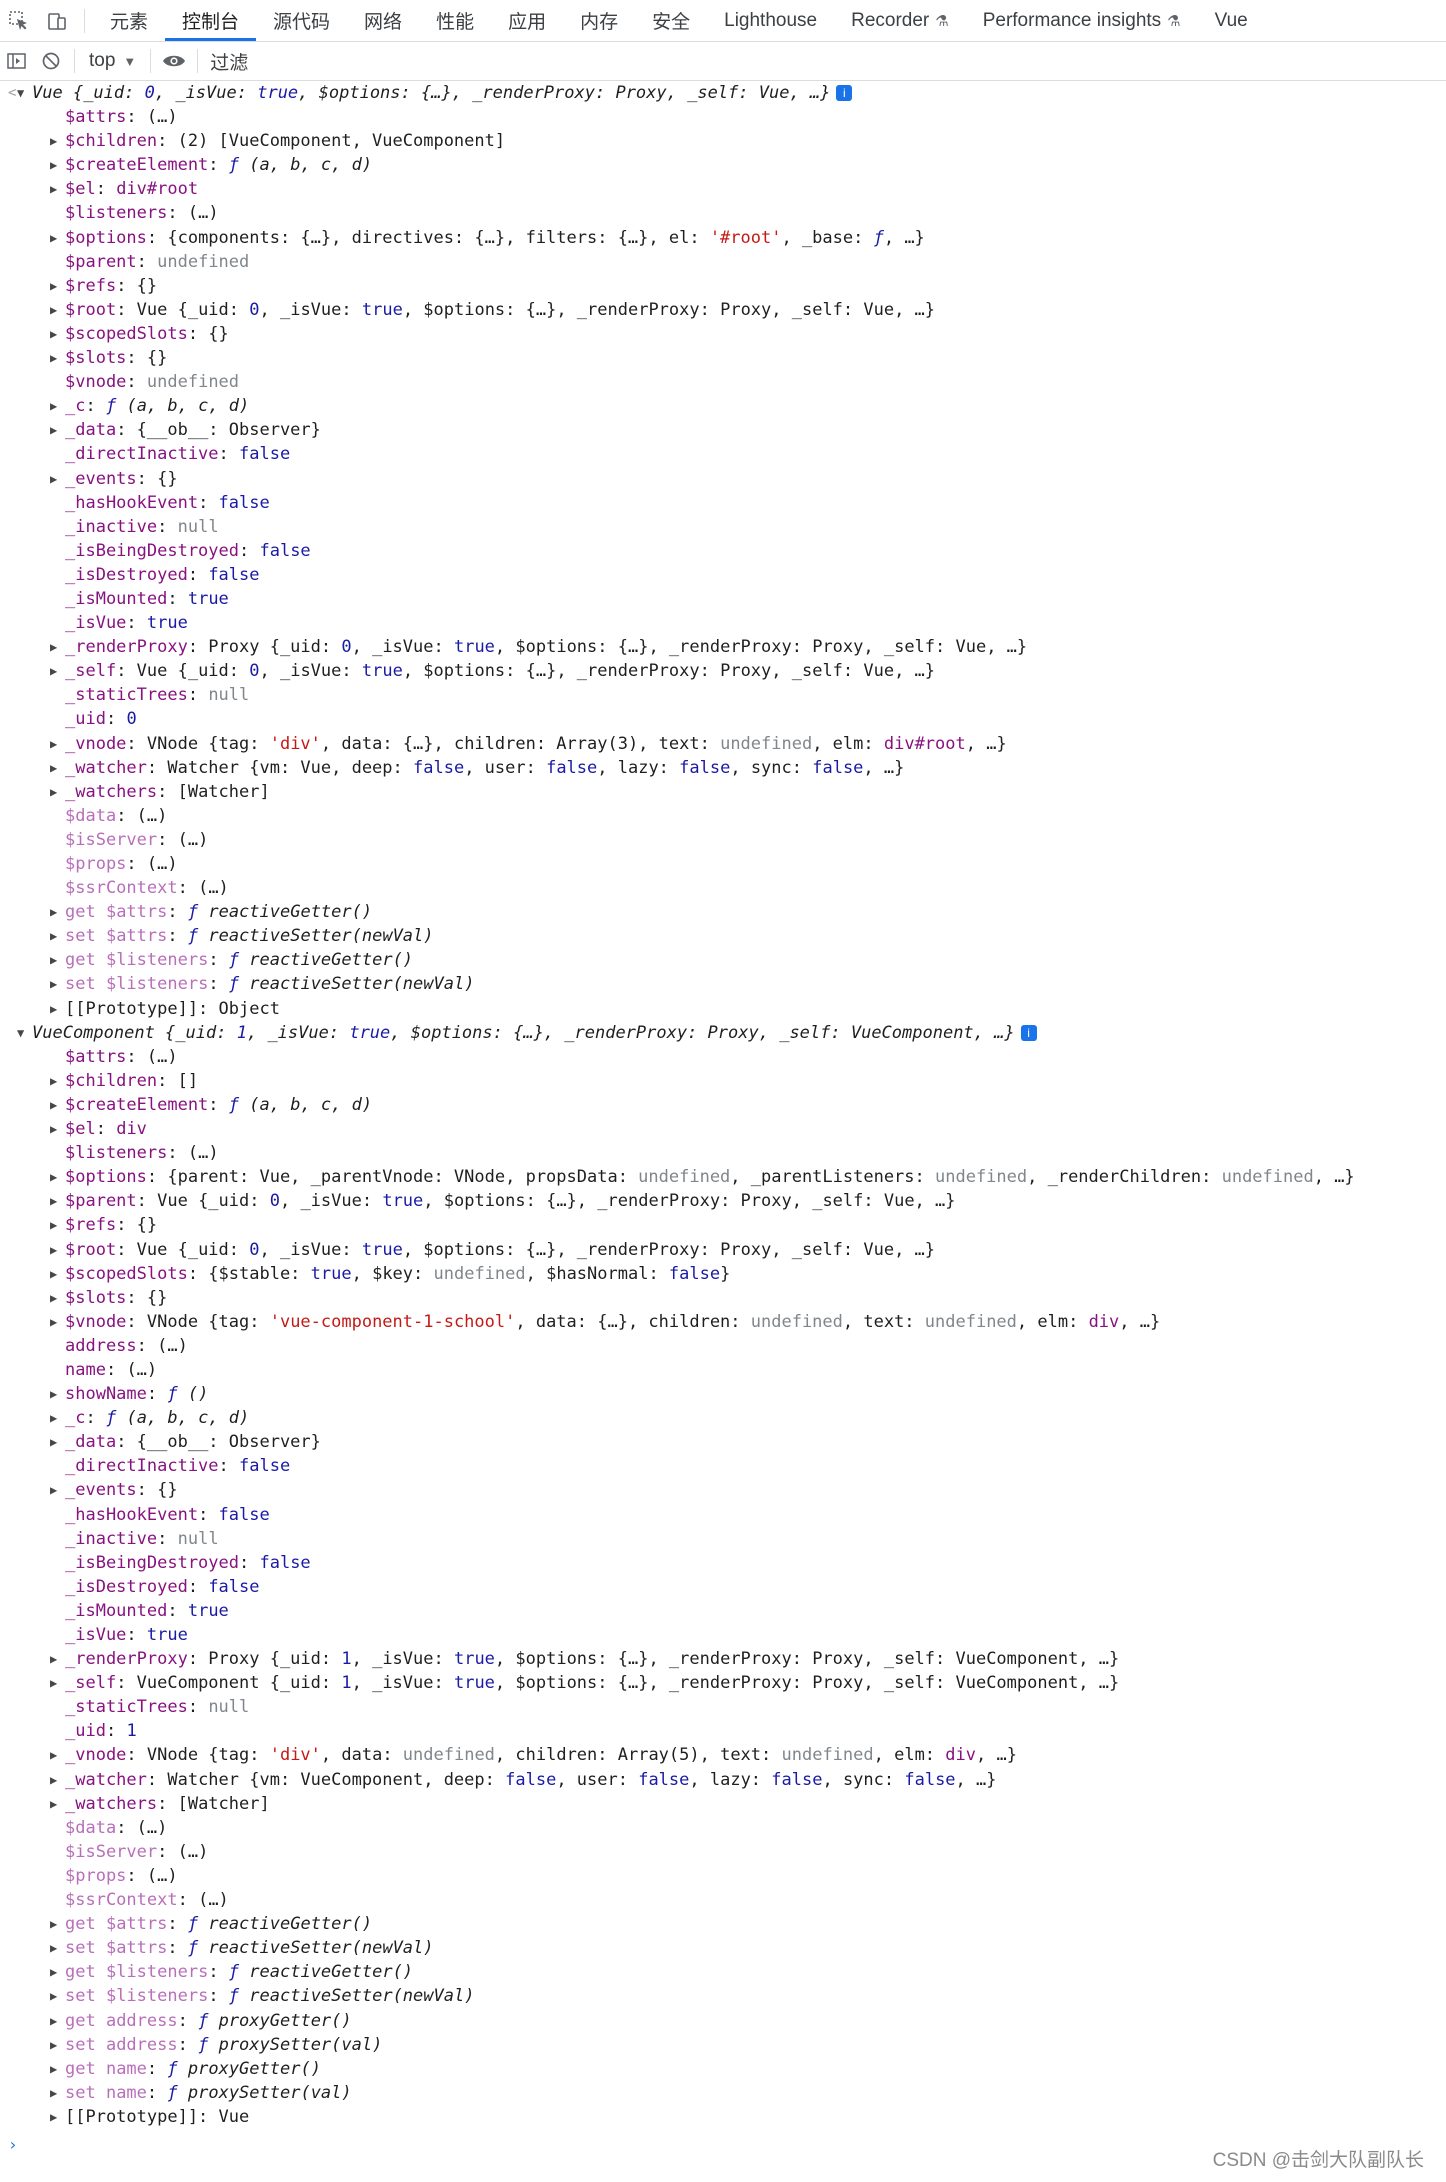 This screenshot has height=2182, width=1446. I want to click on tab-5: 应用, so click(527, 20).